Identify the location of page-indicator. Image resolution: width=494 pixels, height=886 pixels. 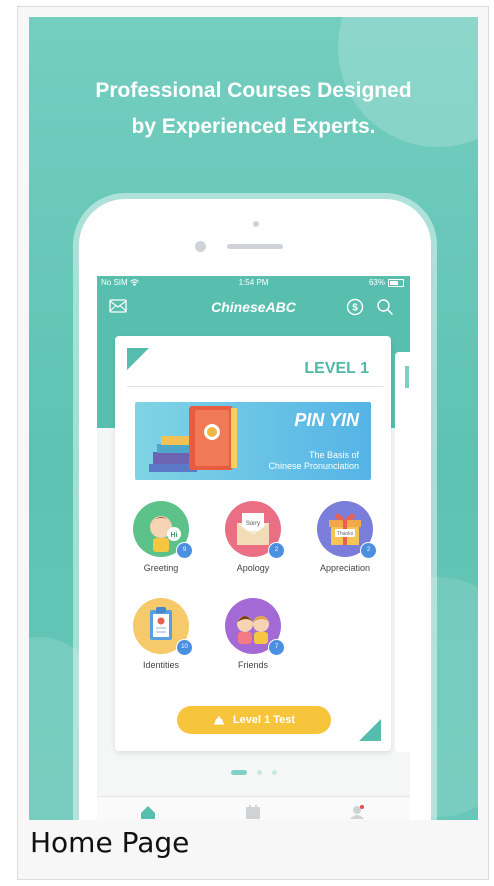
(253, 772).